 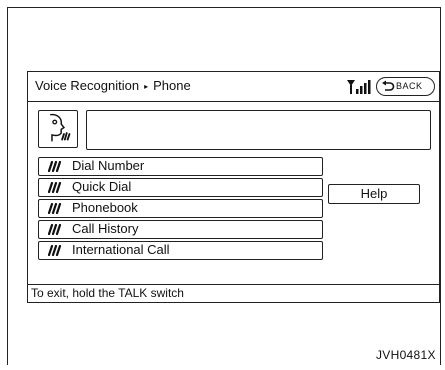 What do you see at coordinates (105, 228) in the screenshot?
I see `menu-item-label: Call History` at bounding box center [105, 228].